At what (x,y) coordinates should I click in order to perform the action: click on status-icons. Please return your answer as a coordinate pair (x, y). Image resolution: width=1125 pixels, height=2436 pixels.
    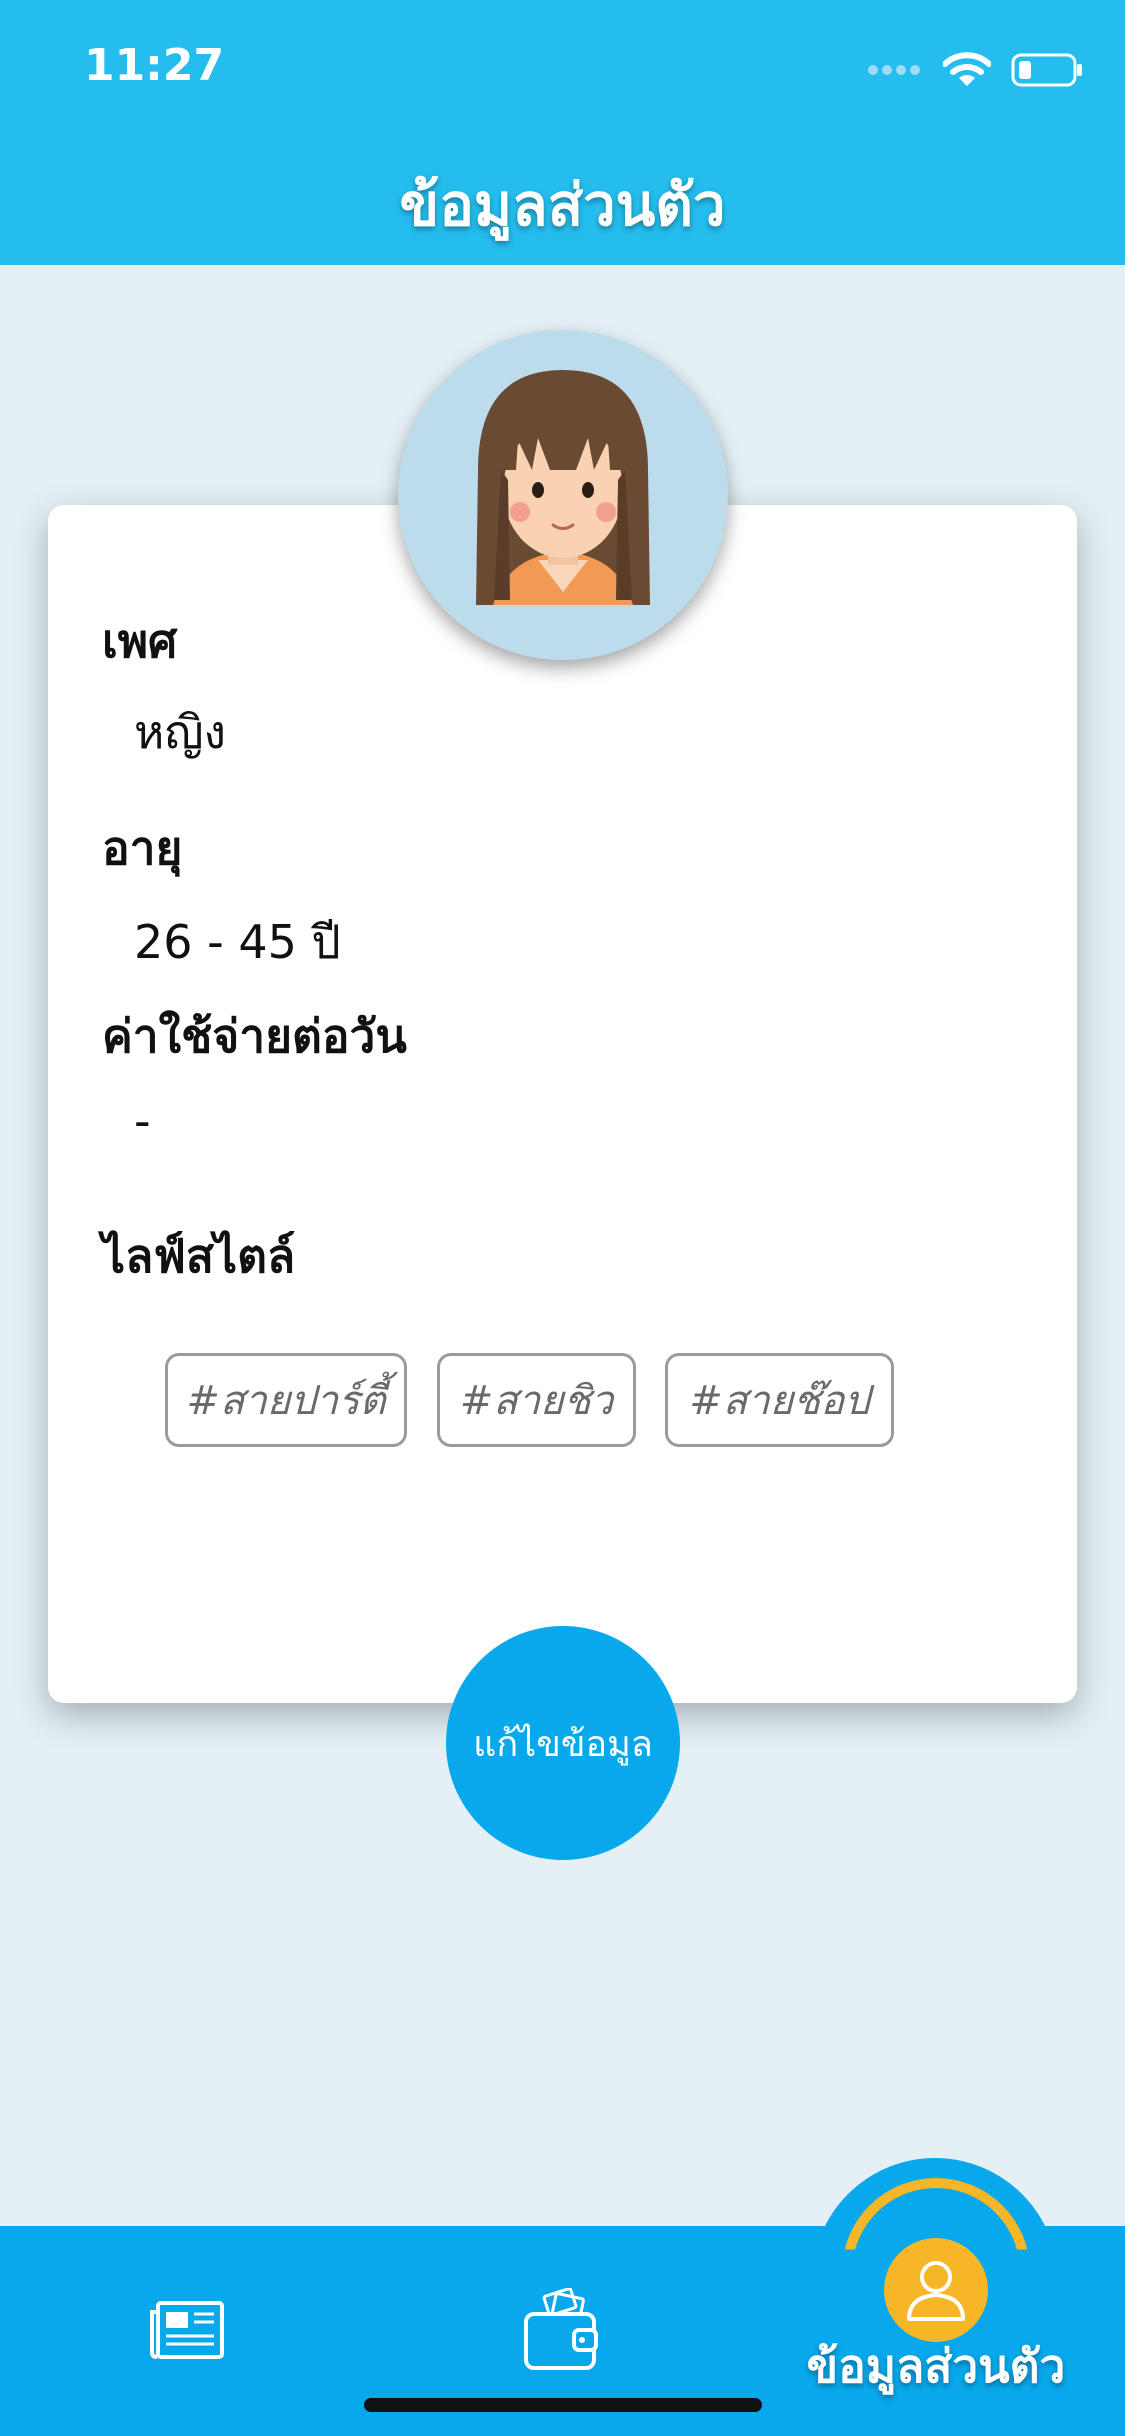
    Looking at the image, I should click on (976, 70).